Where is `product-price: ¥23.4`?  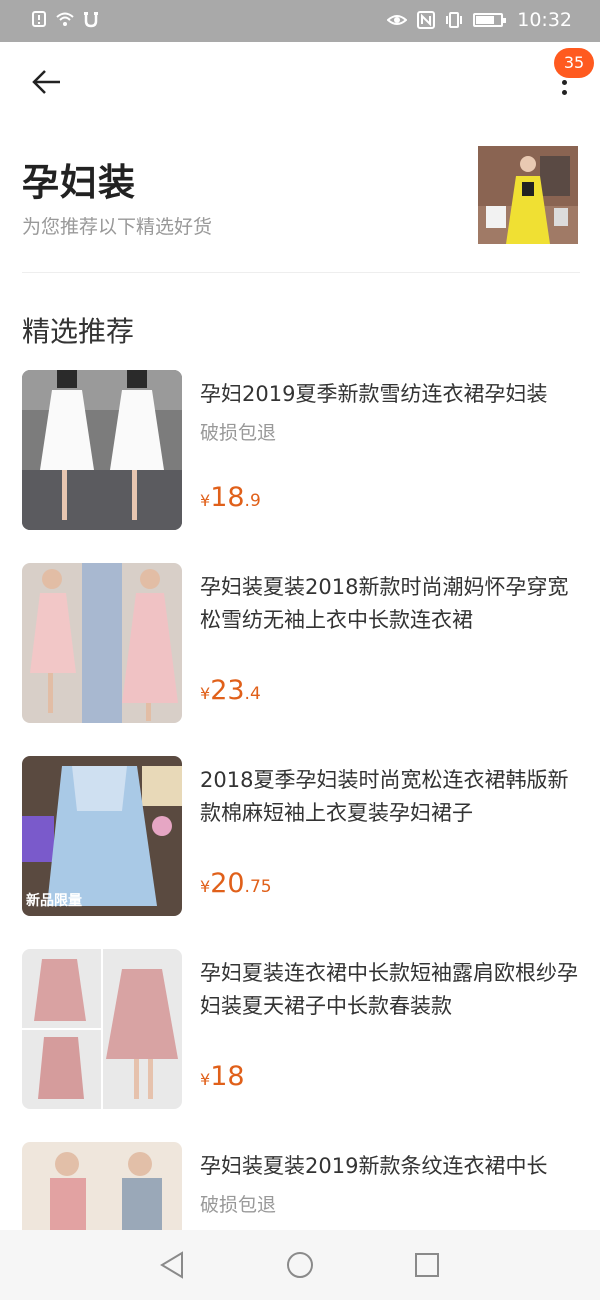 product-price: ¥23.4 is located at coordinates (230, 690).